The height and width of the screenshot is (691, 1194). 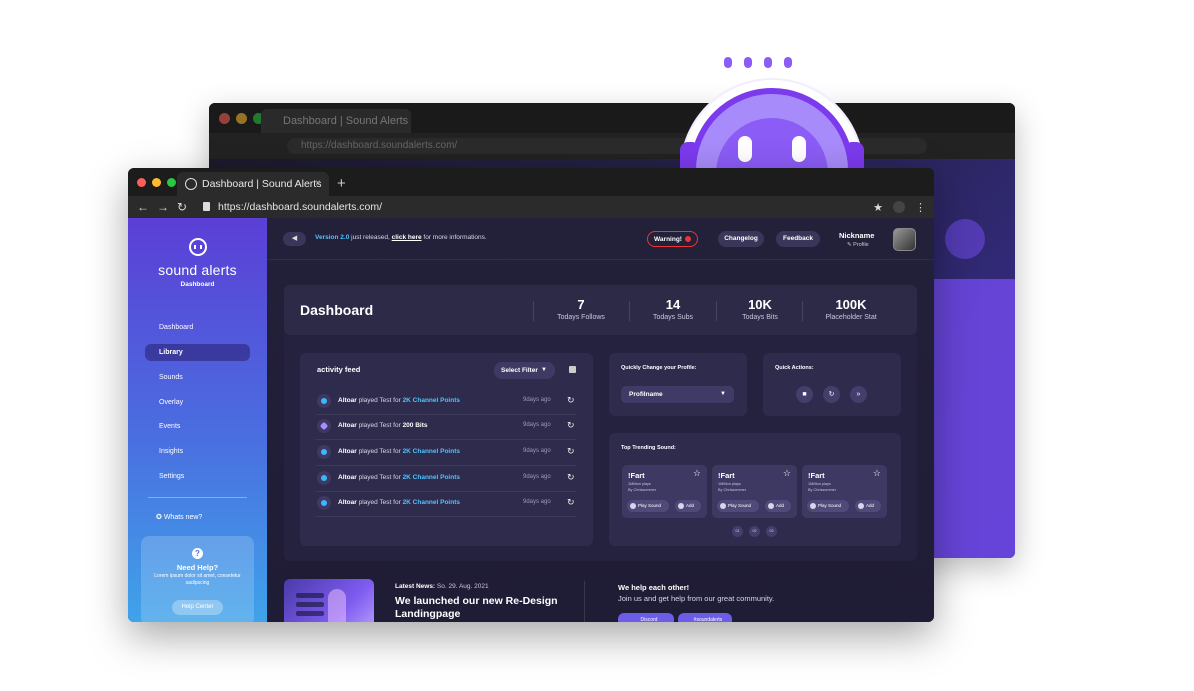 I want to click on mascot-right-eye, so click(x=799, y=149).